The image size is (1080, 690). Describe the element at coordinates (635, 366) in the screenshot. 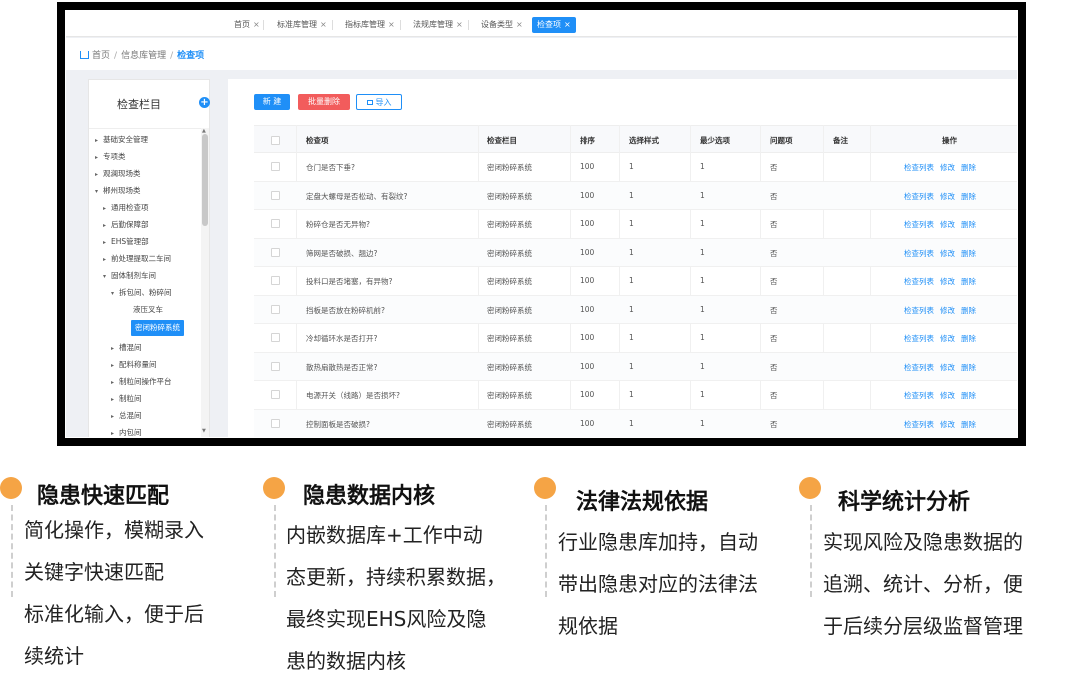

I see `table-row: 散热扇散热是否正常? 密闭粉碎系统 100 1 1 否 检查列表 修改 删除` at that location.